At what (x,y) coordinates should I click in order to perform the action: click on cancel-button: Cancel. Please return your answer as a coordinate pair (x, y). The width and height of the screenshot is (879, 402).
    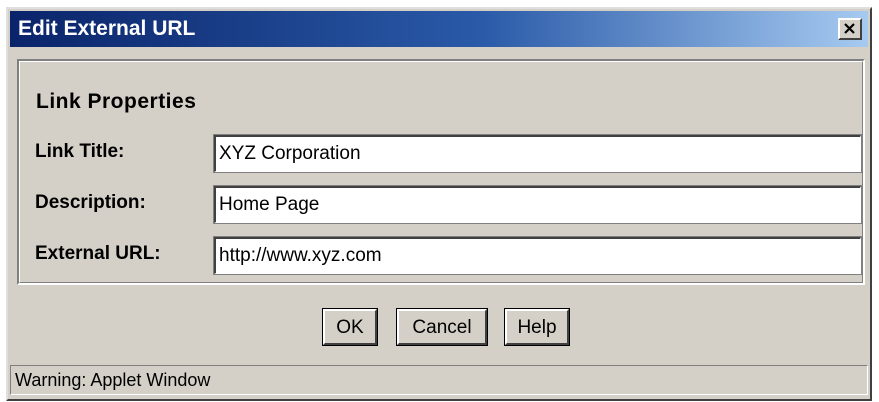
    Looking at the image, I should click on (442, 327).